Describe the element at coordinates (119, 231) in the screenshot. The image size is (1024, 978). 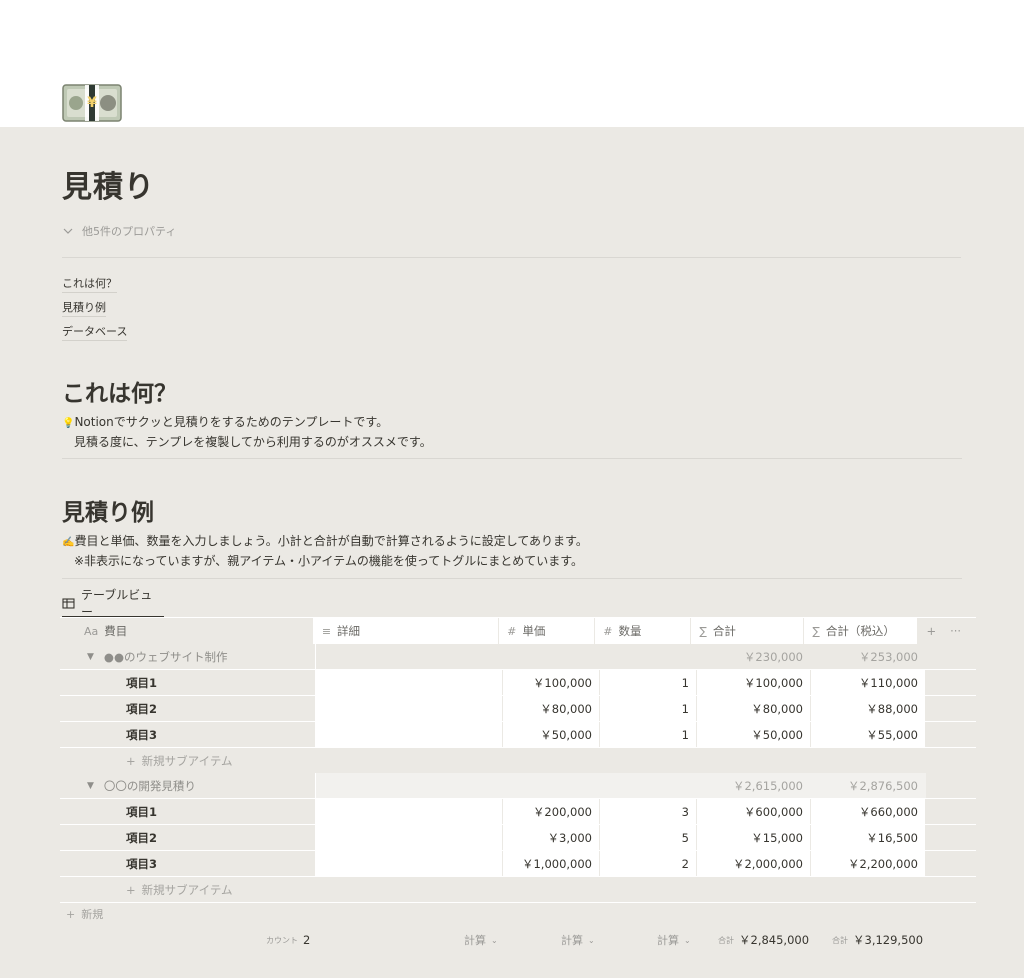
I see `properties-toggle: 他5件のプロパティ` at that location.